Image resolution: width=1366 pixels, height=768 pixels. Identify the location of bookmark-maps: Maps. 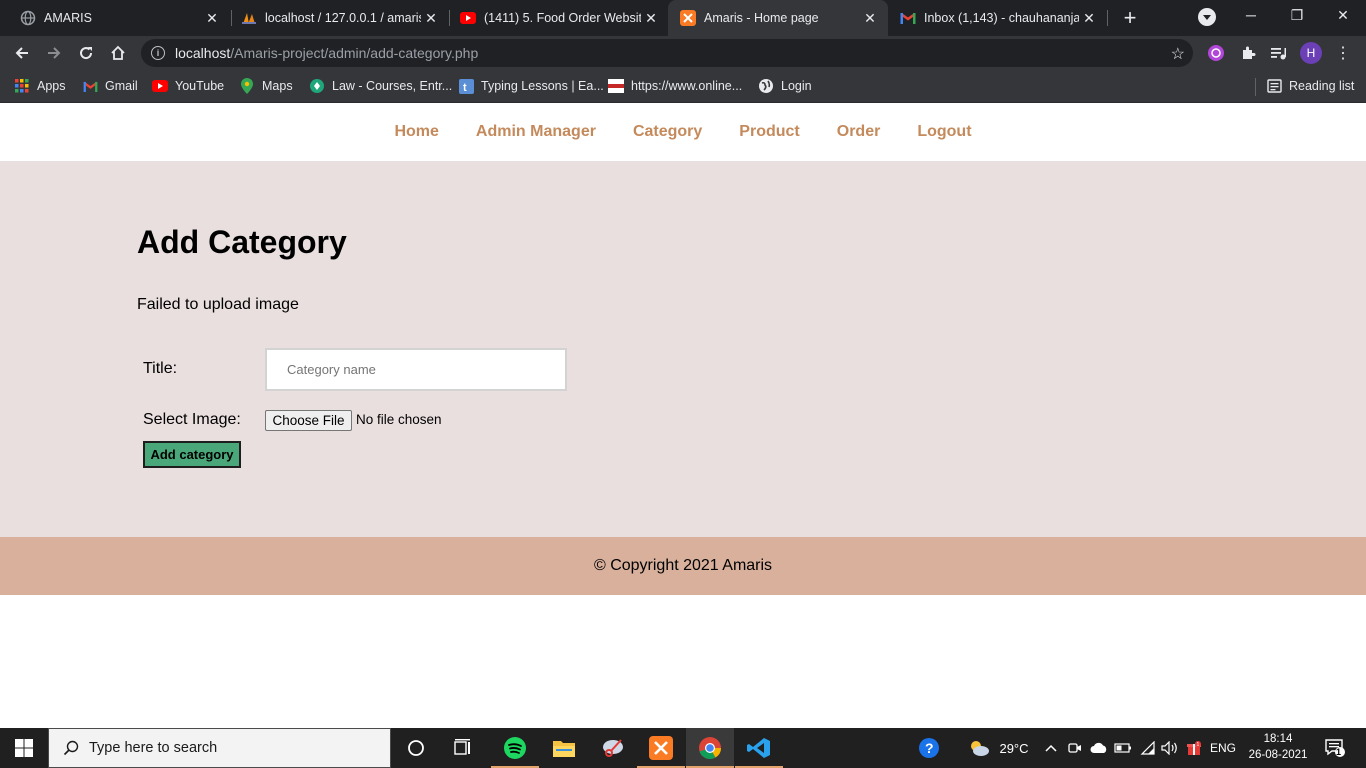
(266, 86).